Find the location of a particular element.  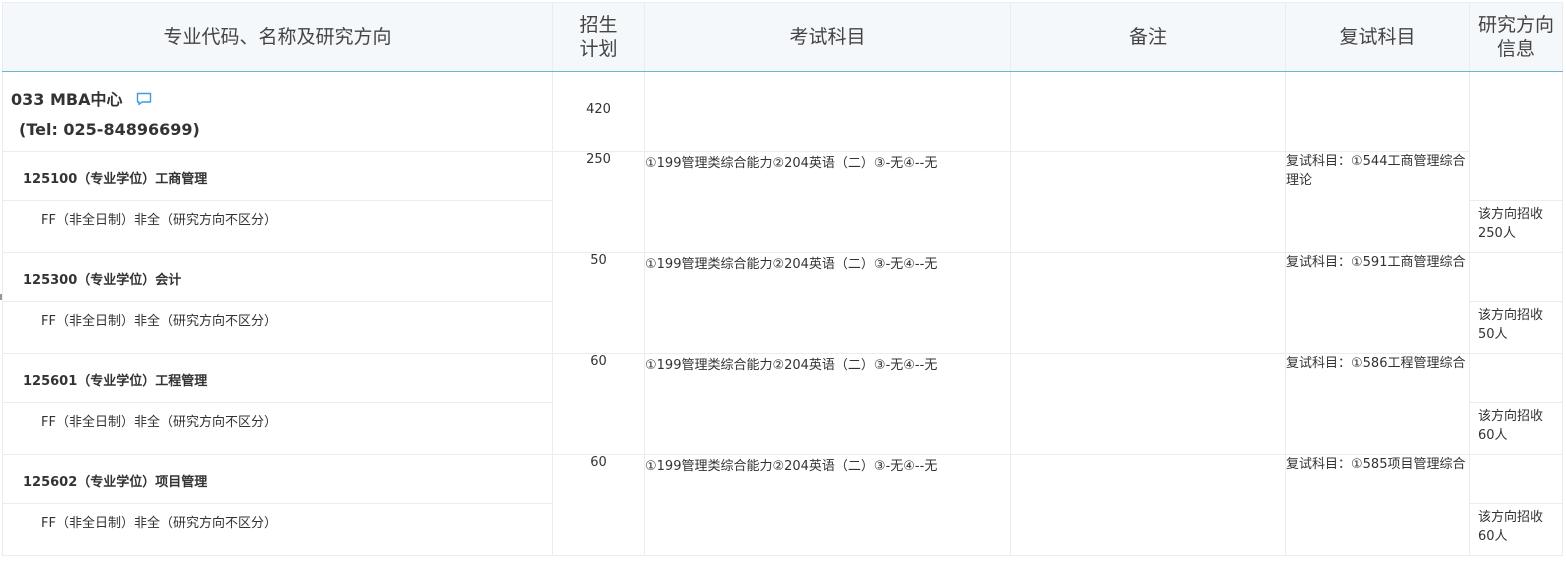

department-cell: 033 MBA中心 (Tel: 025-84896699) is located at coordinates (277, 111).